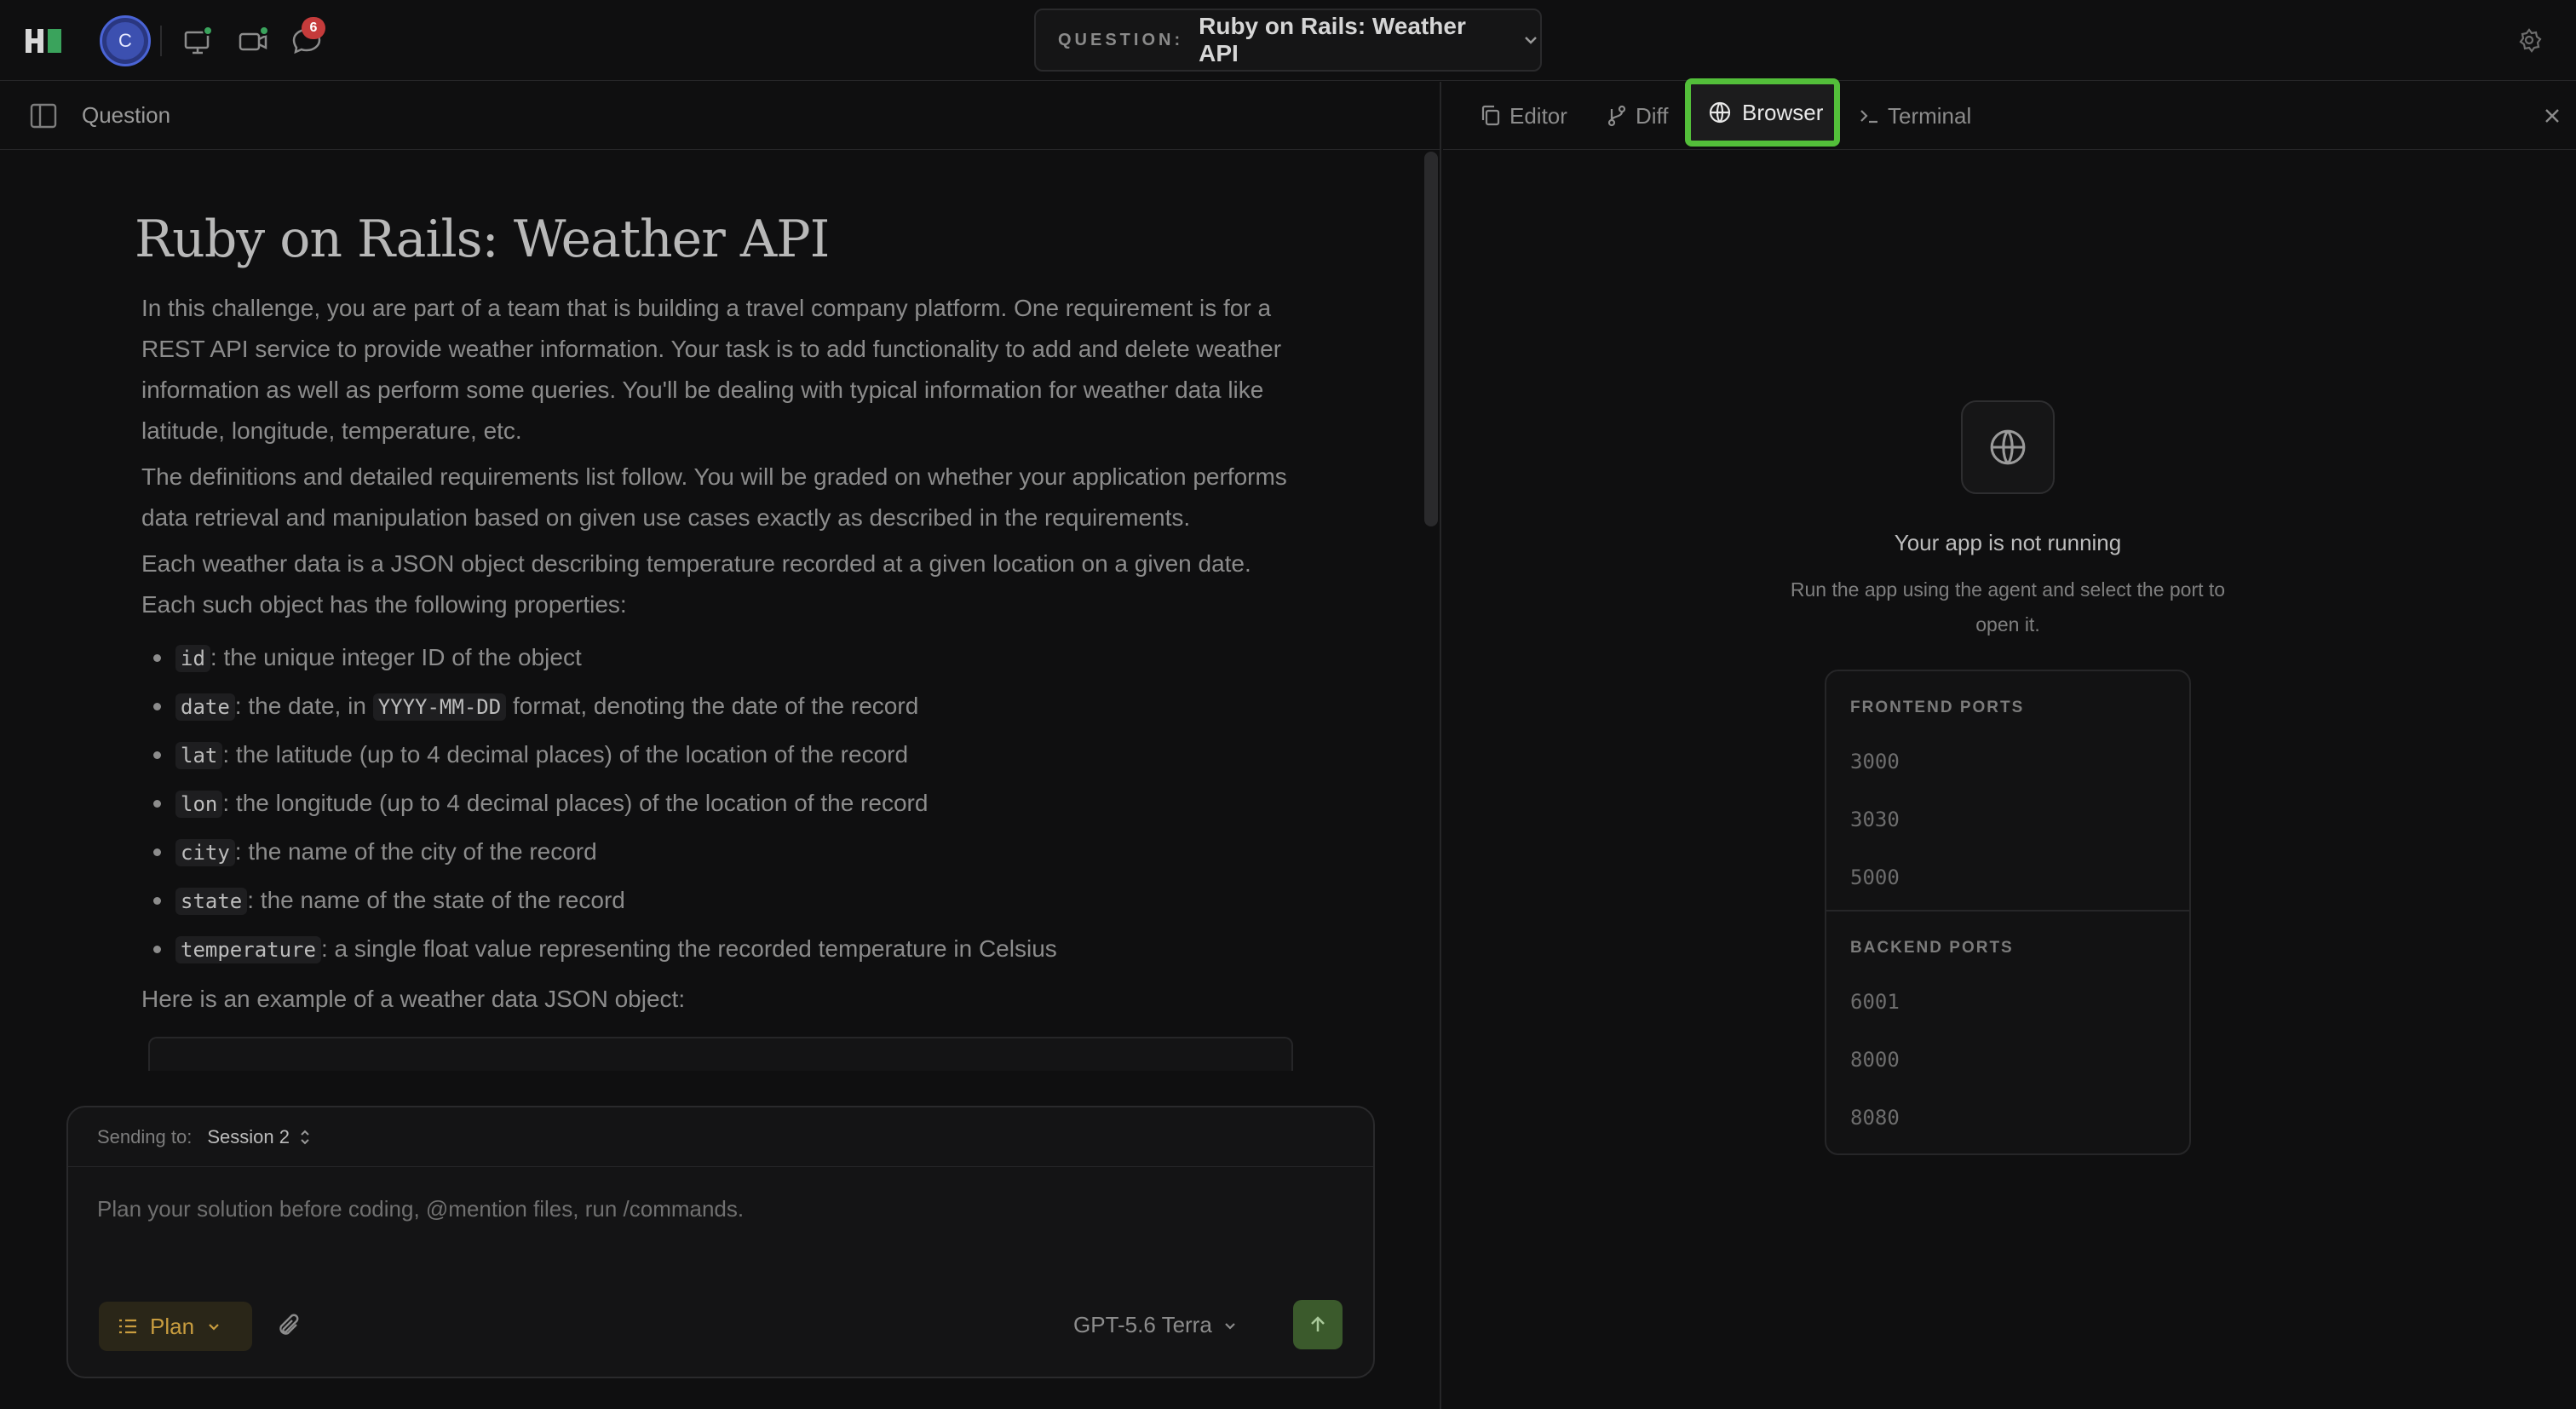 The image size is (2576, 1409). I want to click on avatar-initial: C, so click(125, 41).